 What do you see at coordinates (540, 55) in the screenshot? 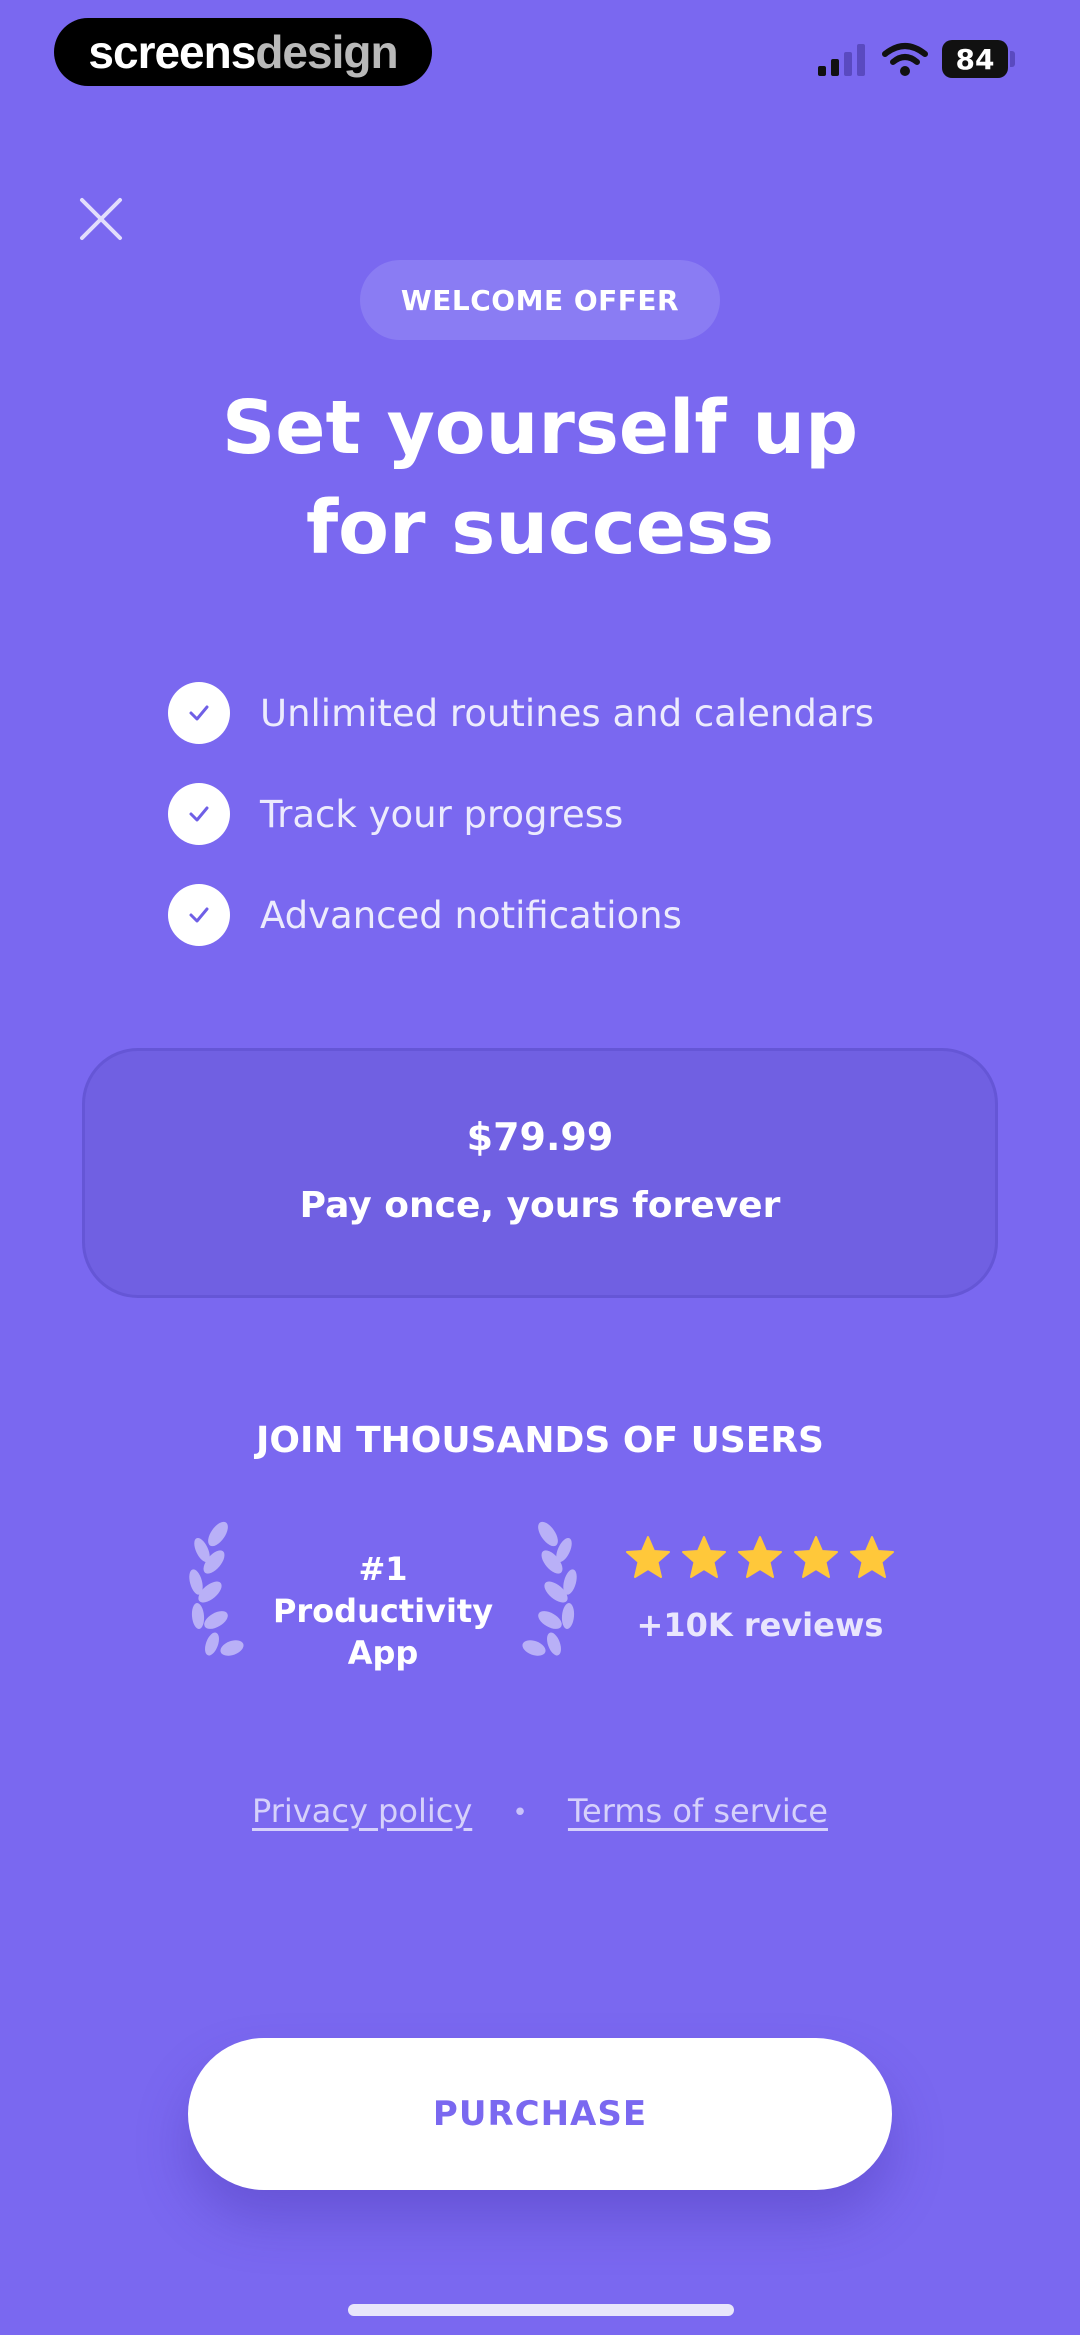
I see `status-bar: screens design 84` at bounding box center [540, 55].